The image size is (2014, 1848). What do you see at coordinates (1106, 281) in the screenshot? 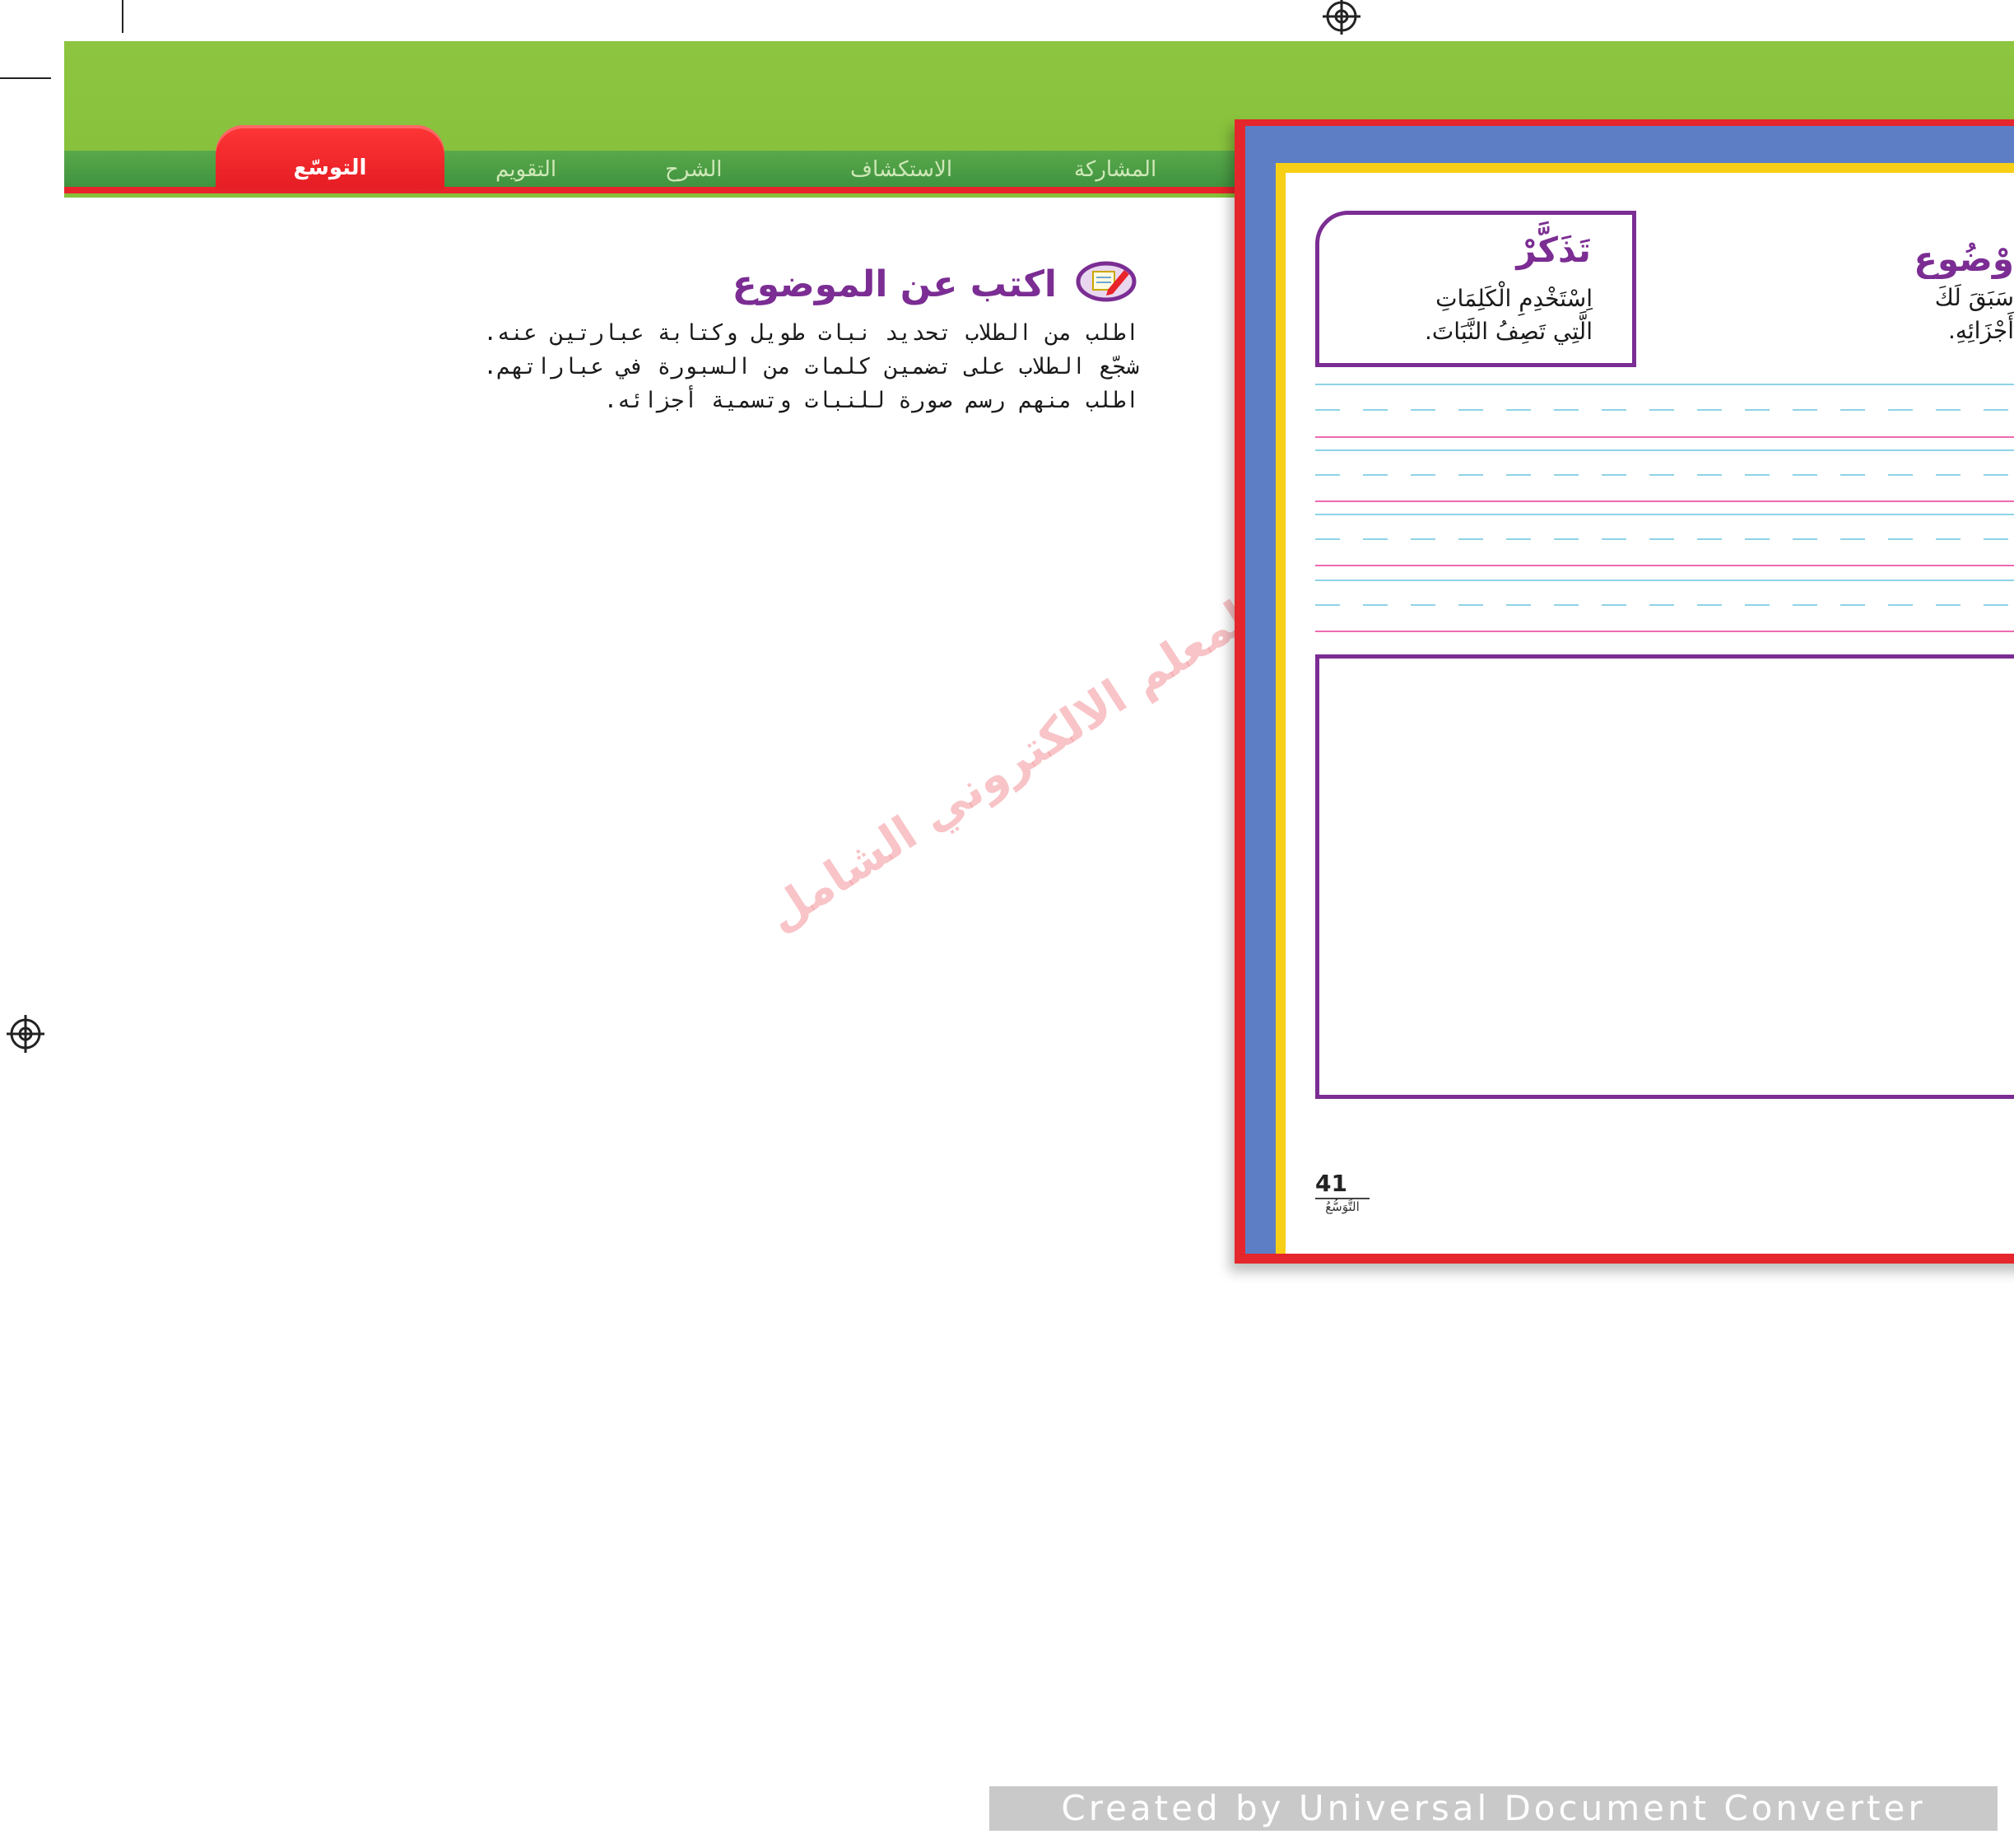
I see `pencil-paper-icon` at bounding box center [1106, 281].